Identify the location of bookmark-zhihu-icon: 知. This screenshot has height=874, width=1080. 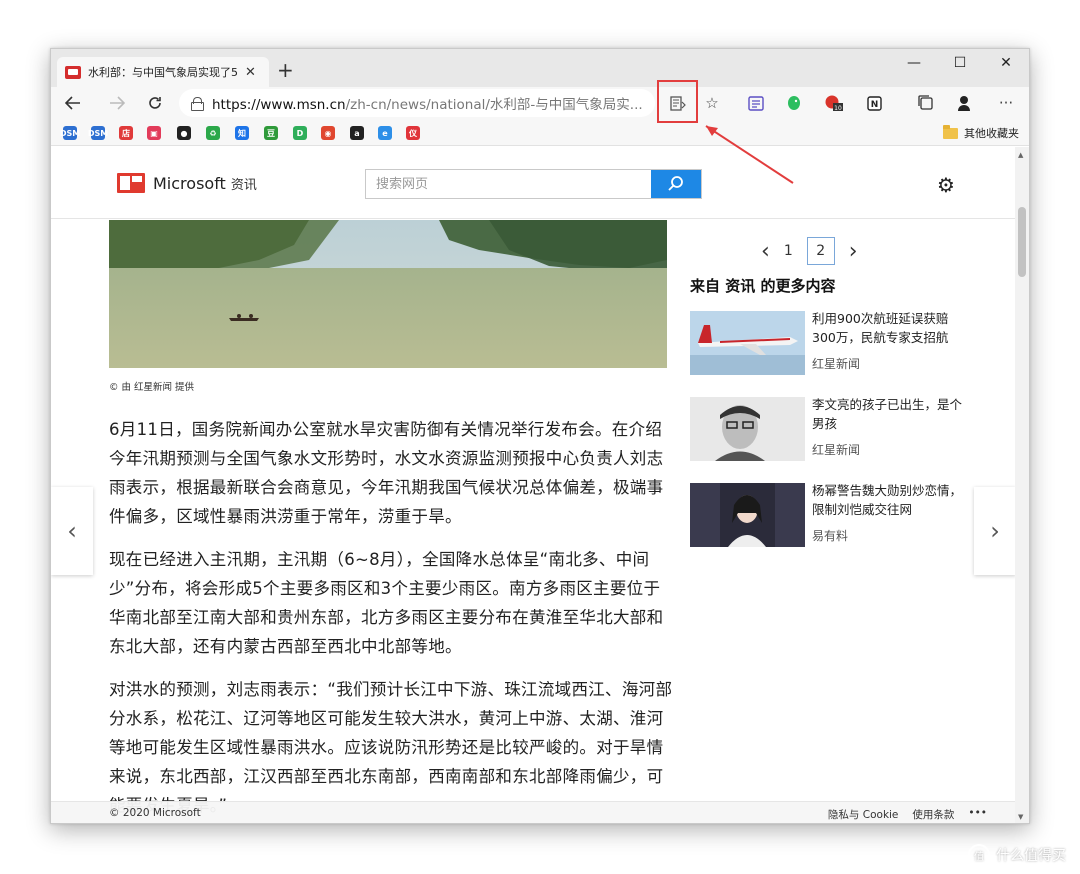
(242, 133).